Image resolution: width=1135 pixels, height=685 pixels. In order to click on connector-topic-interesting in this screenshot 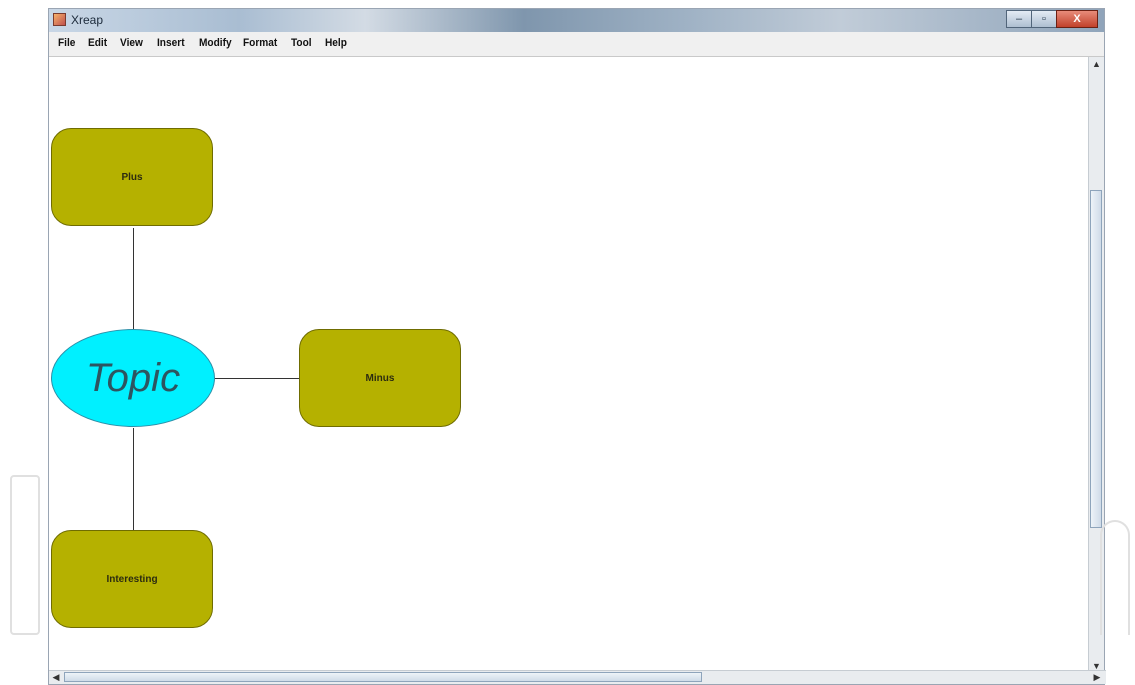, I will do `click(133, 479)`.